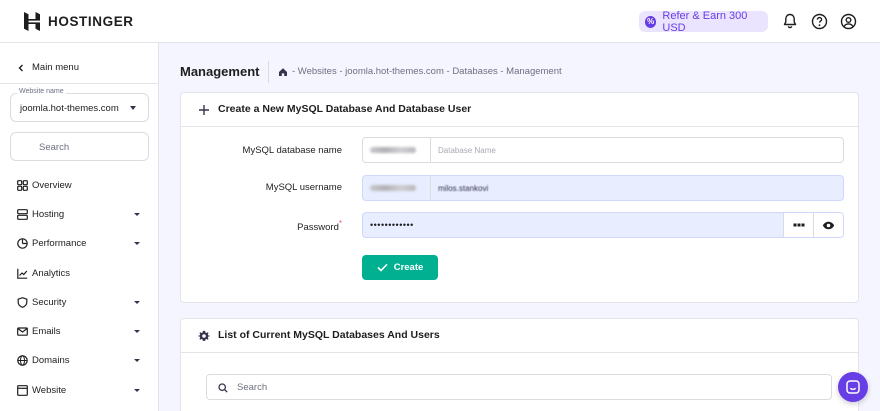  What do you see at coordinates (79, 215) in the screenshot?
I see `sidebar-item-hosting: Hosting` at bounding box center [79, 215].